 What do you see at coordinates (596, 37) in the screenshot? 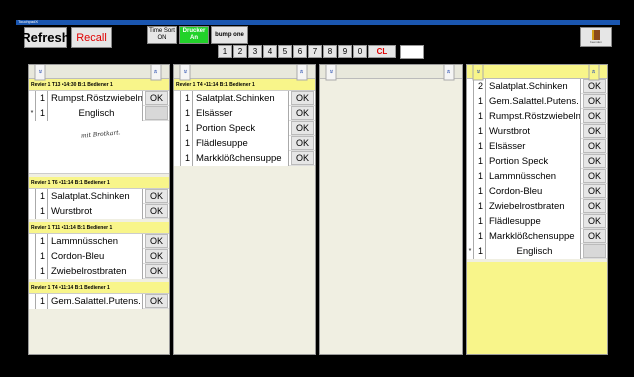
I see `exit-button: beenden` at bounding box center [596, 37].